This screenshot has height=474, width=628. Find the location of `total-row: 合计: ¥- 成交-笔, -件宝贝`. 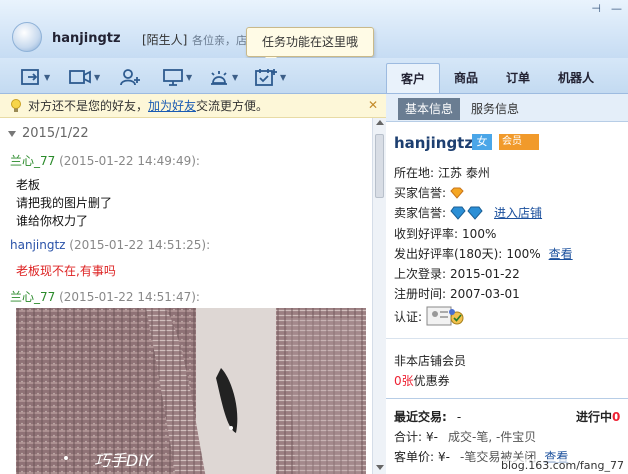

total-row: 合计: ¥- 成交-笔, -件宝贝 is located at coordinates (465, 436).